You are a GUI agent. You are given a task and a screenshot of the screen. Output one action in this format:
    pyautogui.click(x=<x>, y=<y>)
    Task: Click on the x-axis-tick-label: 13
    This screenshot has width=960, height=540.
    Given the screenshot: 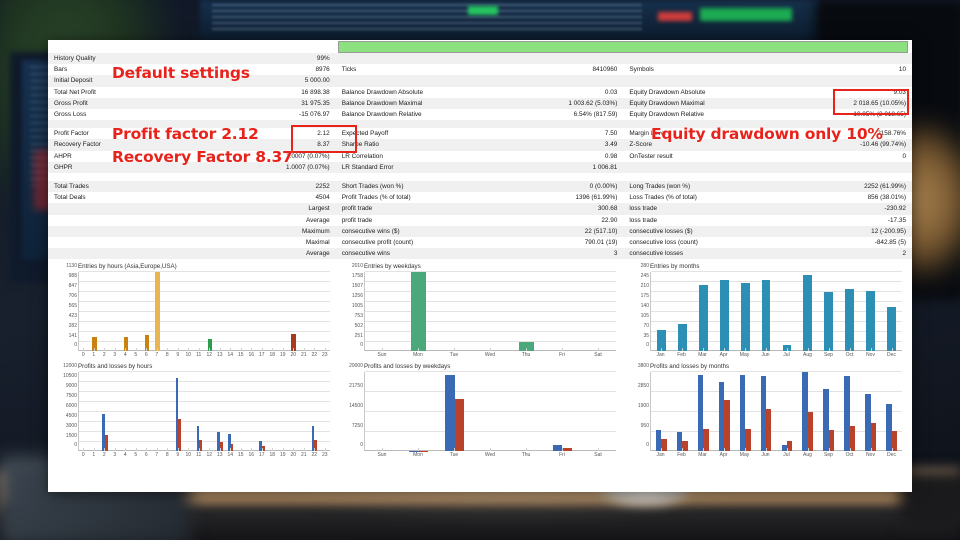 What is the action you would take?
    pyautogui.click(x=219, y=355)
    